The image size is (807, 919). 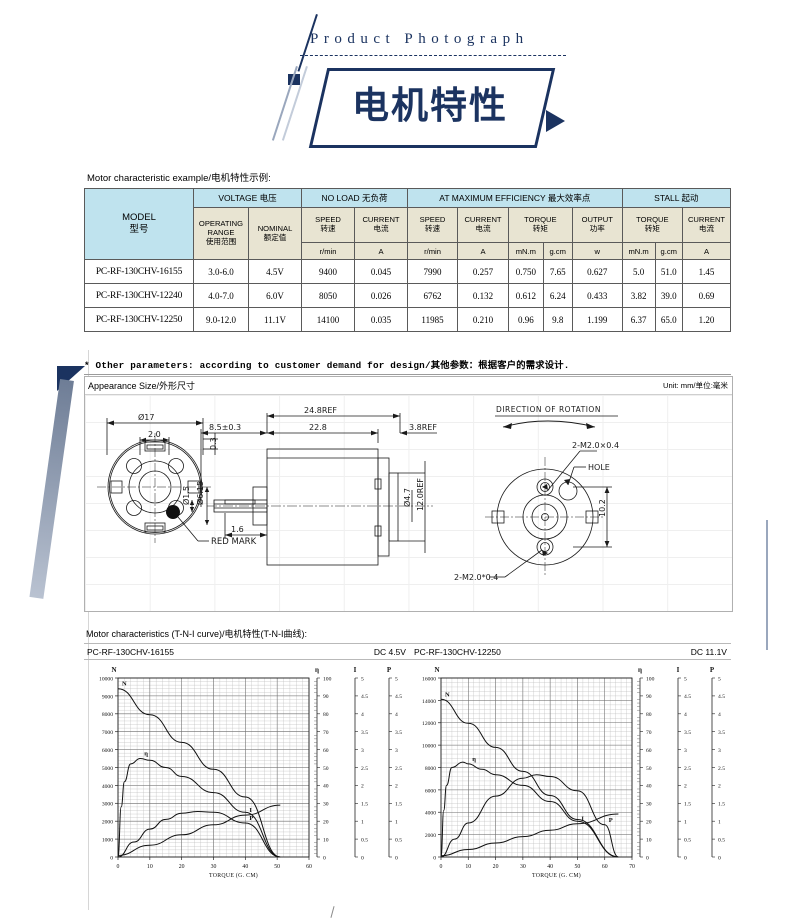 I want to click on cell-eff-torque-mnm: 0.612, so click(x=526, y=295).